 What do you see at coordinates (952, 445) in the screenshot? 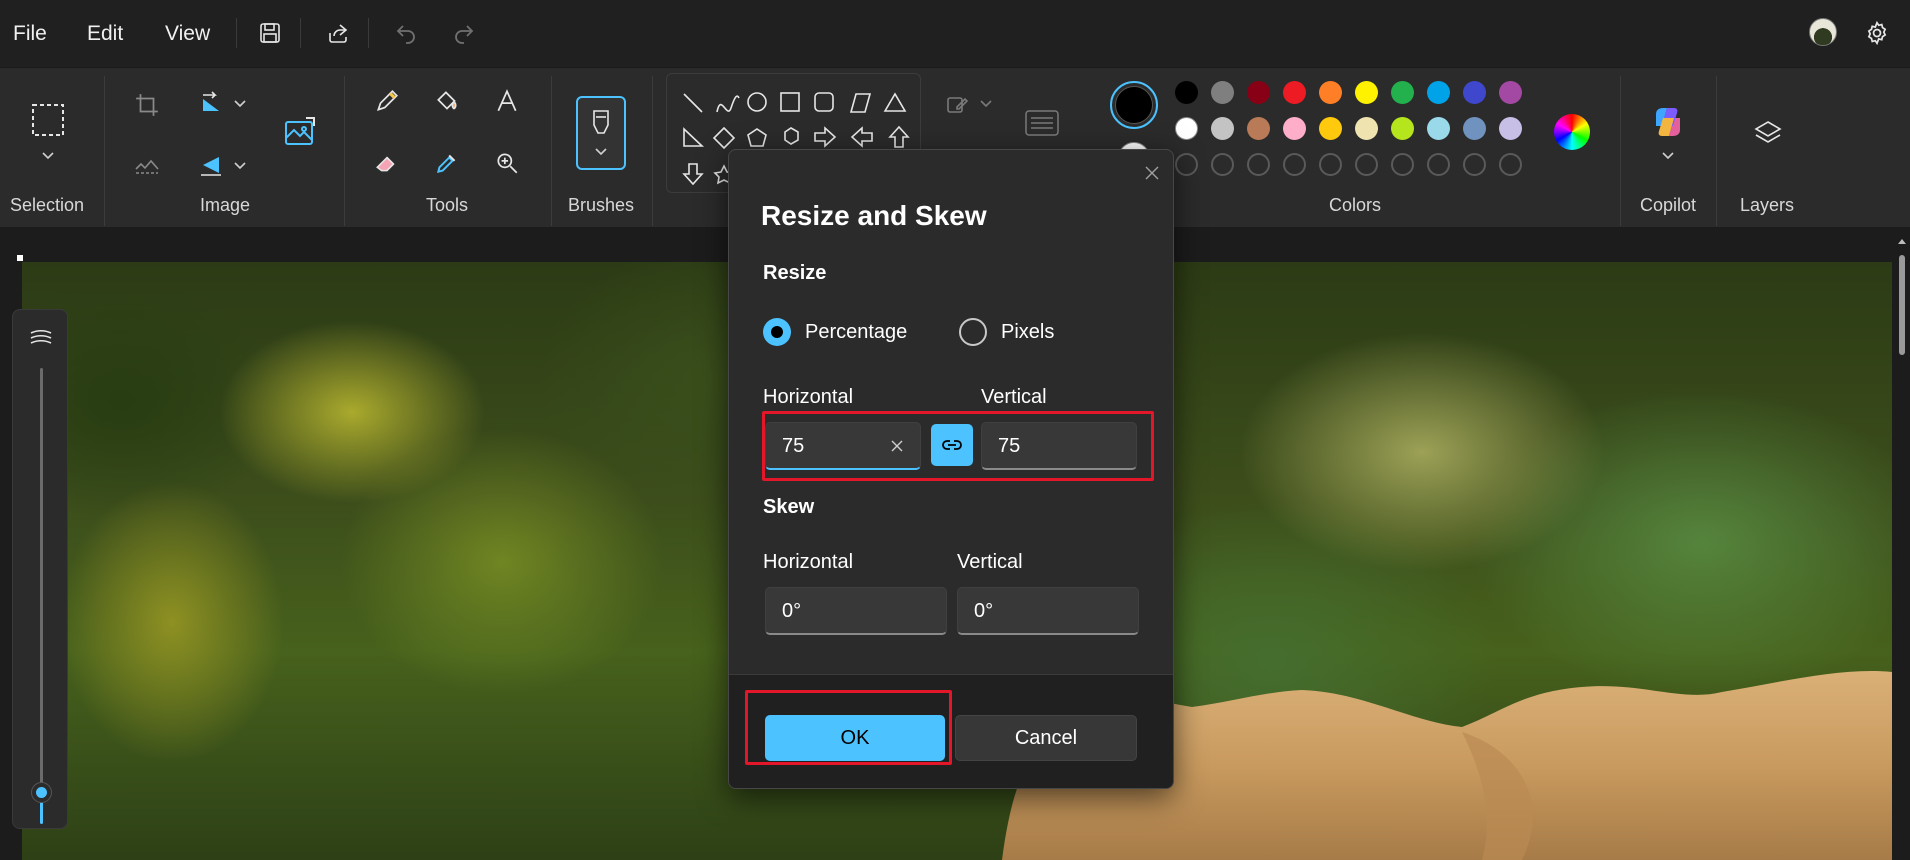
I see `lock-aspect-ratio-button` at bounding box center [952, 445].